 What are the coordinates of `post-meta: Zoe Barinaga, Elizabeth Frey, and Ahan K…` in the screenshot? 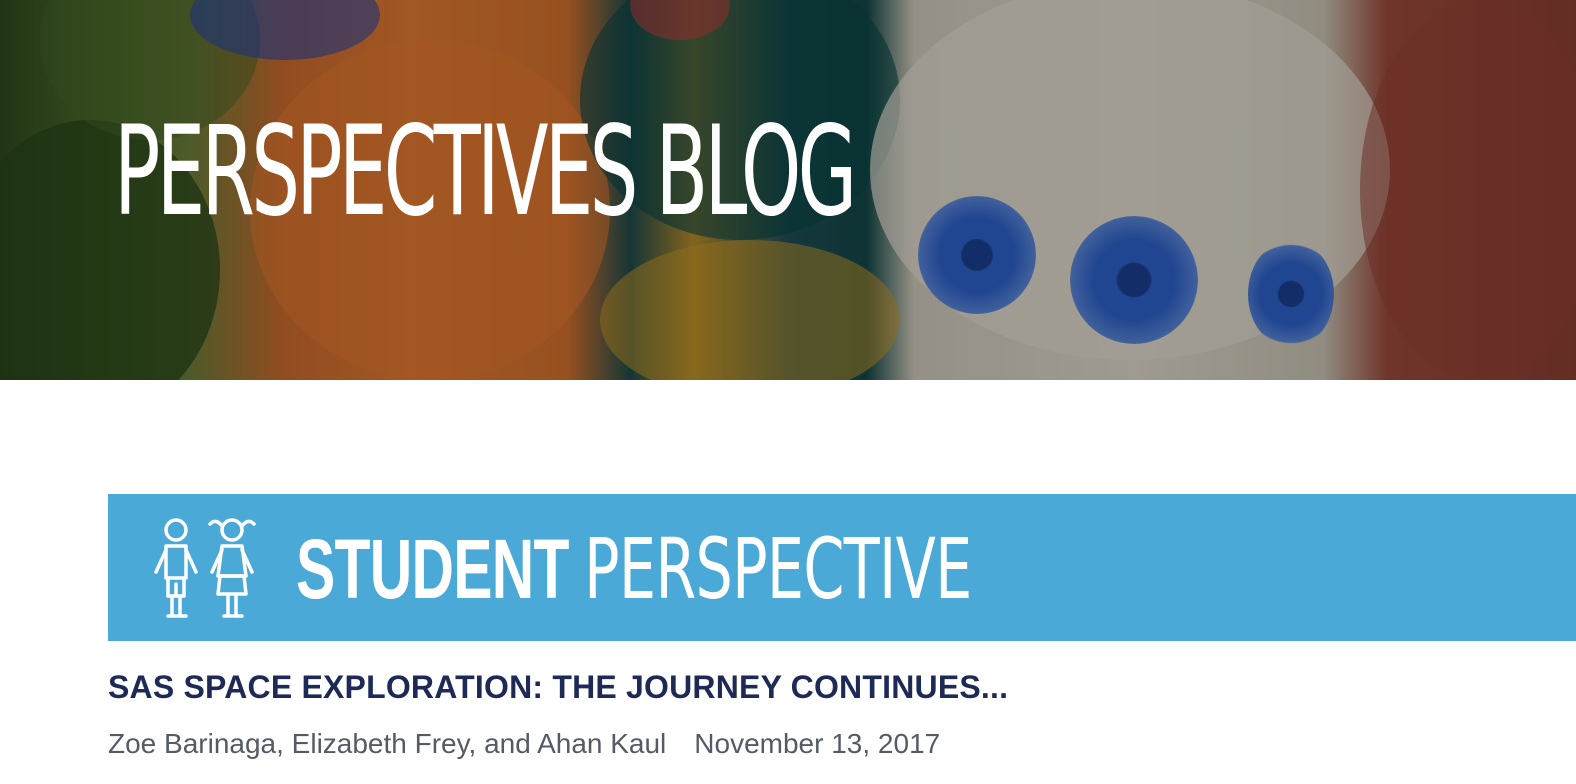 It's located at (524, 744).